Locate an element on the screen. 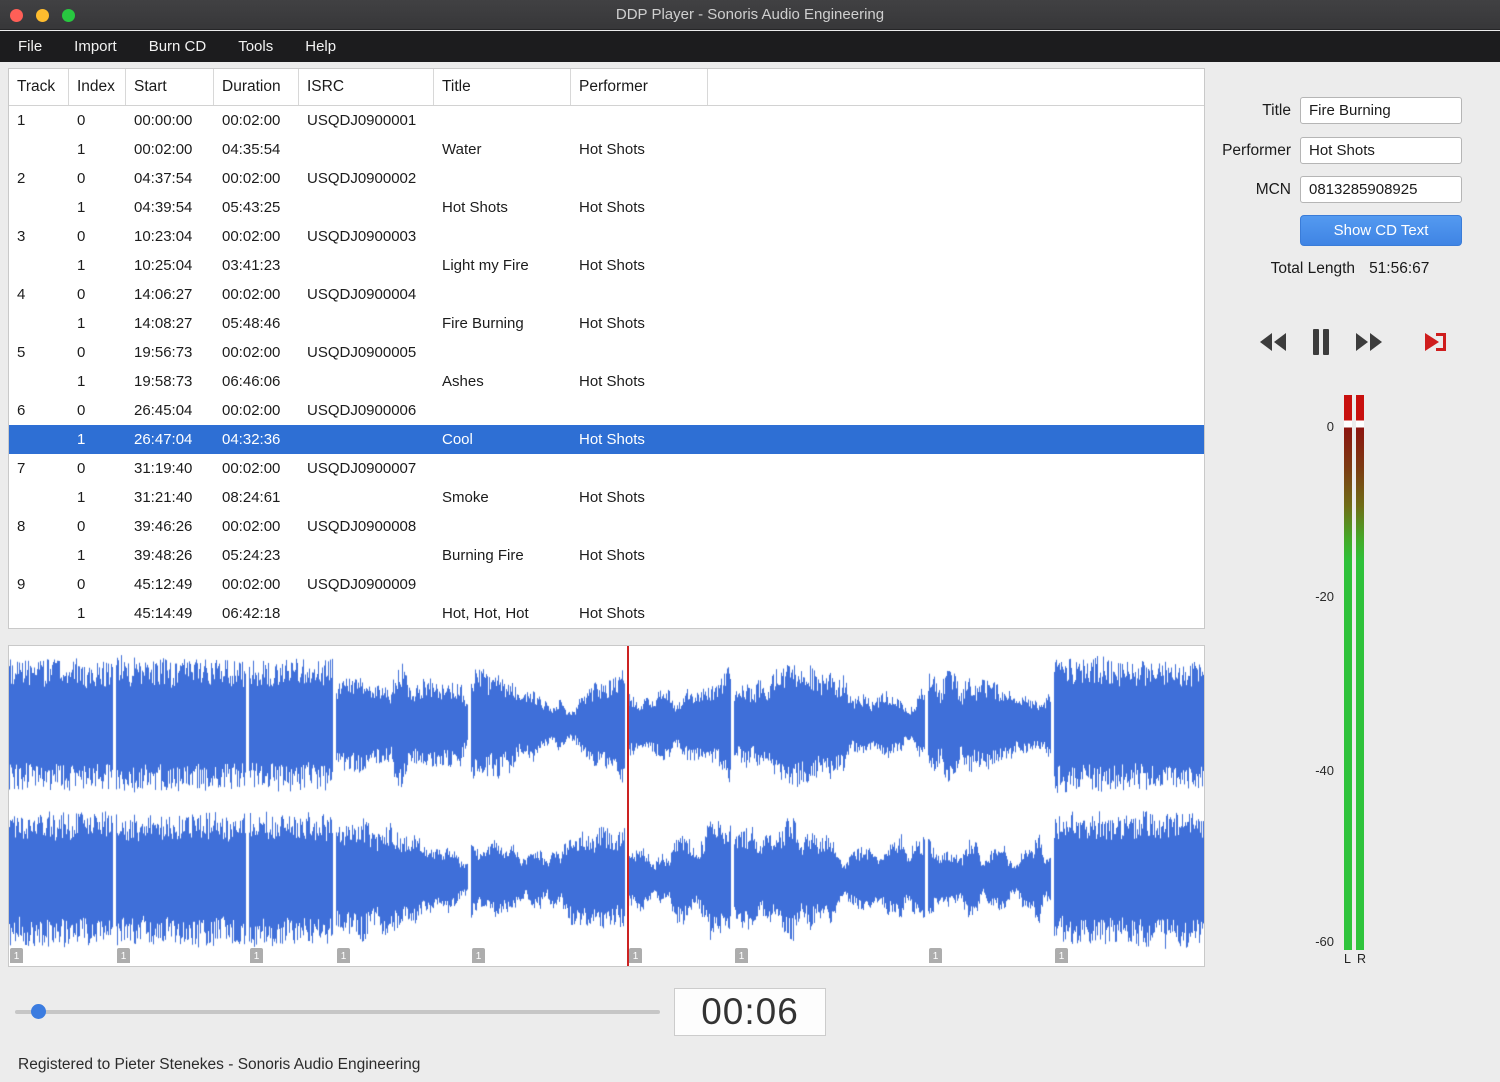 Image resolution: width=1500 pixels, height=1082 pixels. column-header-isrc: ISRC is located at coordinates (366, 87).